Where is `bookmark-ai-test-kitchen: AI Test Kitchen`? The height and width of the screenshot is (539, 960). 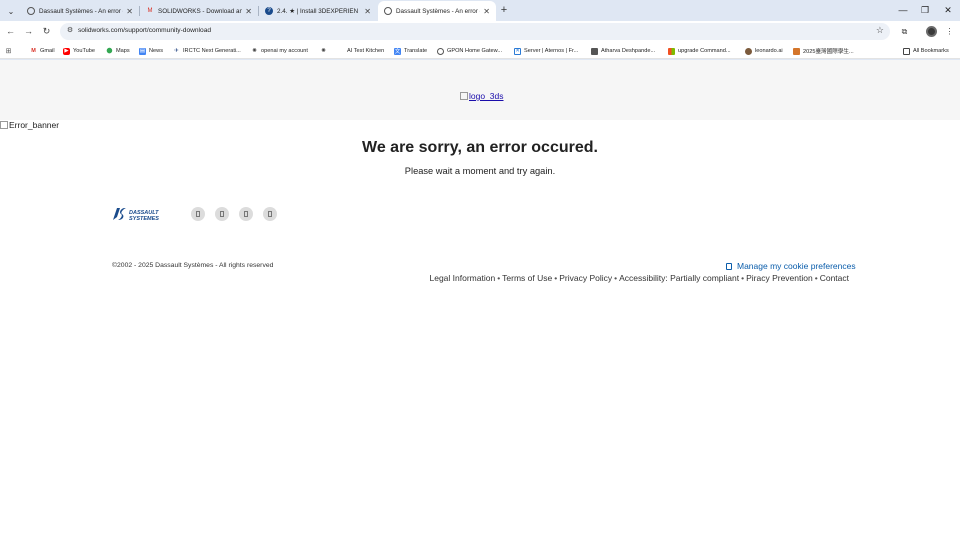
bookmark-ai-test-kitchen: AI Test Kitchen is located at coordinates (360, 51).